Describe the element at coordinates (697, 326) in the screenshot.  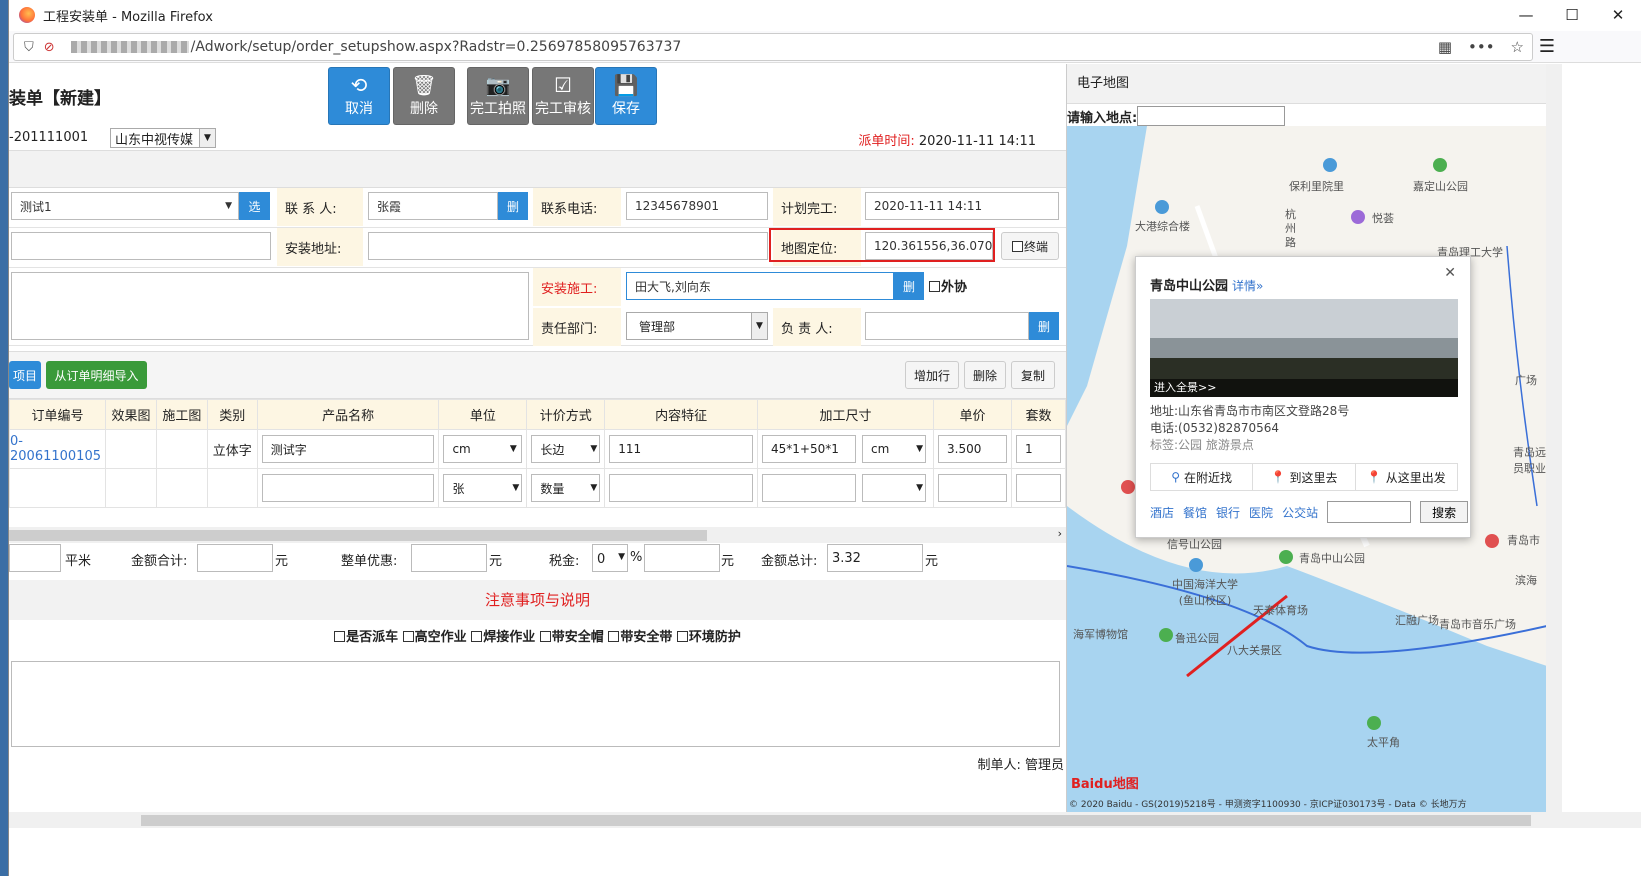
I see `dept-select: 管理部 ▼` at that location.